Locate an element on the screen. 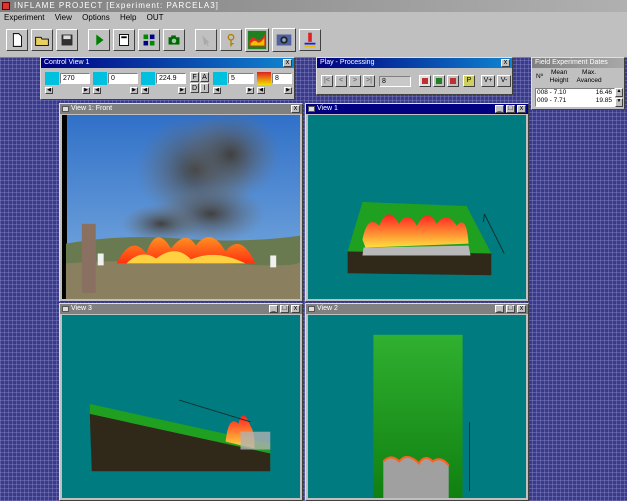 Image resolution: width=627 pixels, height=501 pixels. scroll-up-arrow: ▲ is located at coordinates (619, 92).